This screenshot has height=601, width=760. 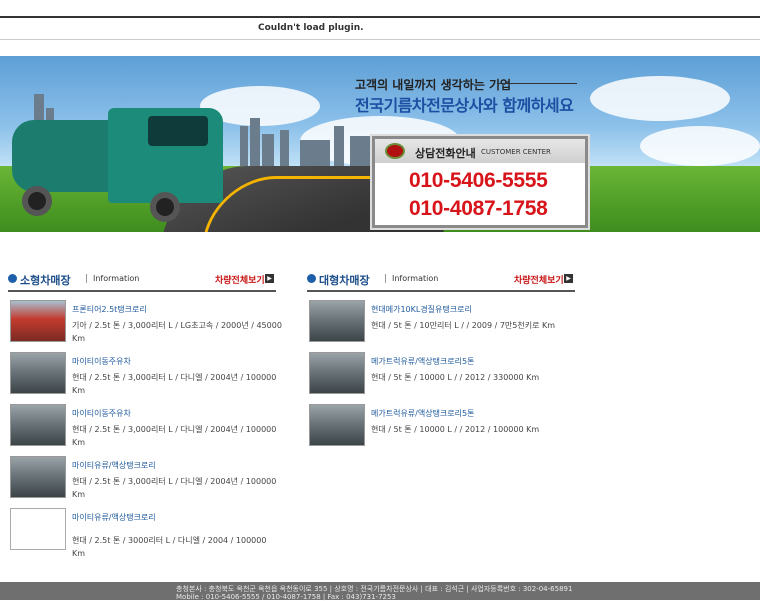 What do you see at coordinates (380, 9) in the screenshot?
I see `top-bar` at bounding box center [380, 9].